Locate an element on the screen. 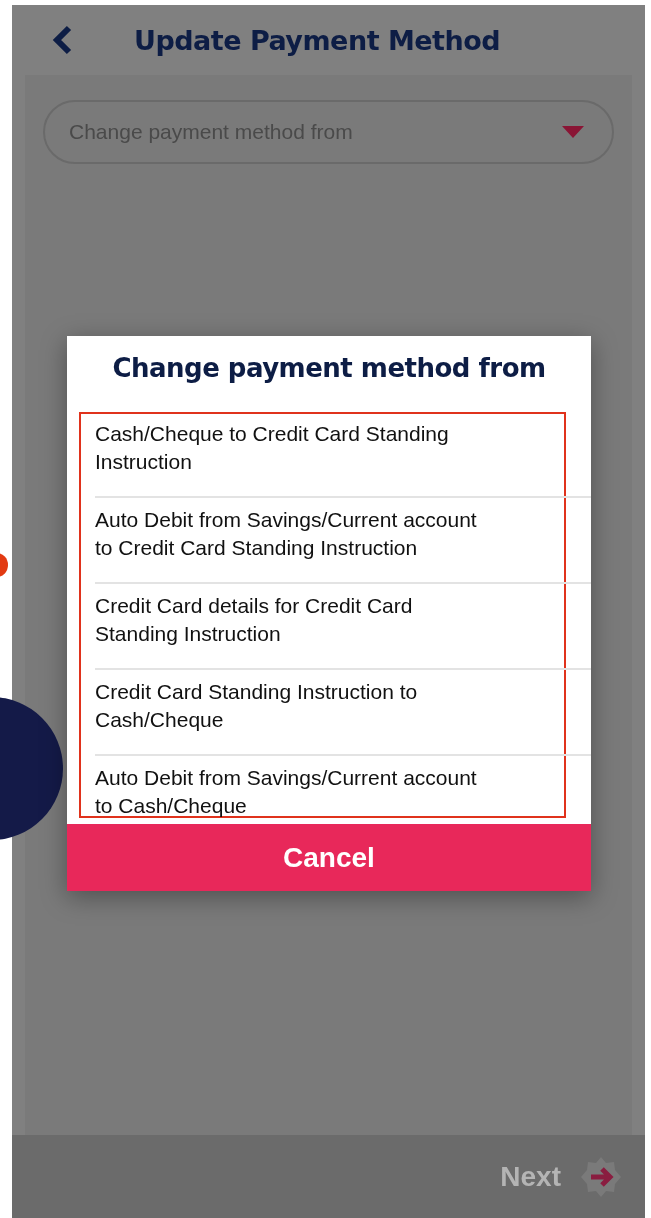 This screenshot has width=651, height=1218. option-item: Credit Card Standing Instruction to Cash/Cheque is located at coordinates (343, 713).